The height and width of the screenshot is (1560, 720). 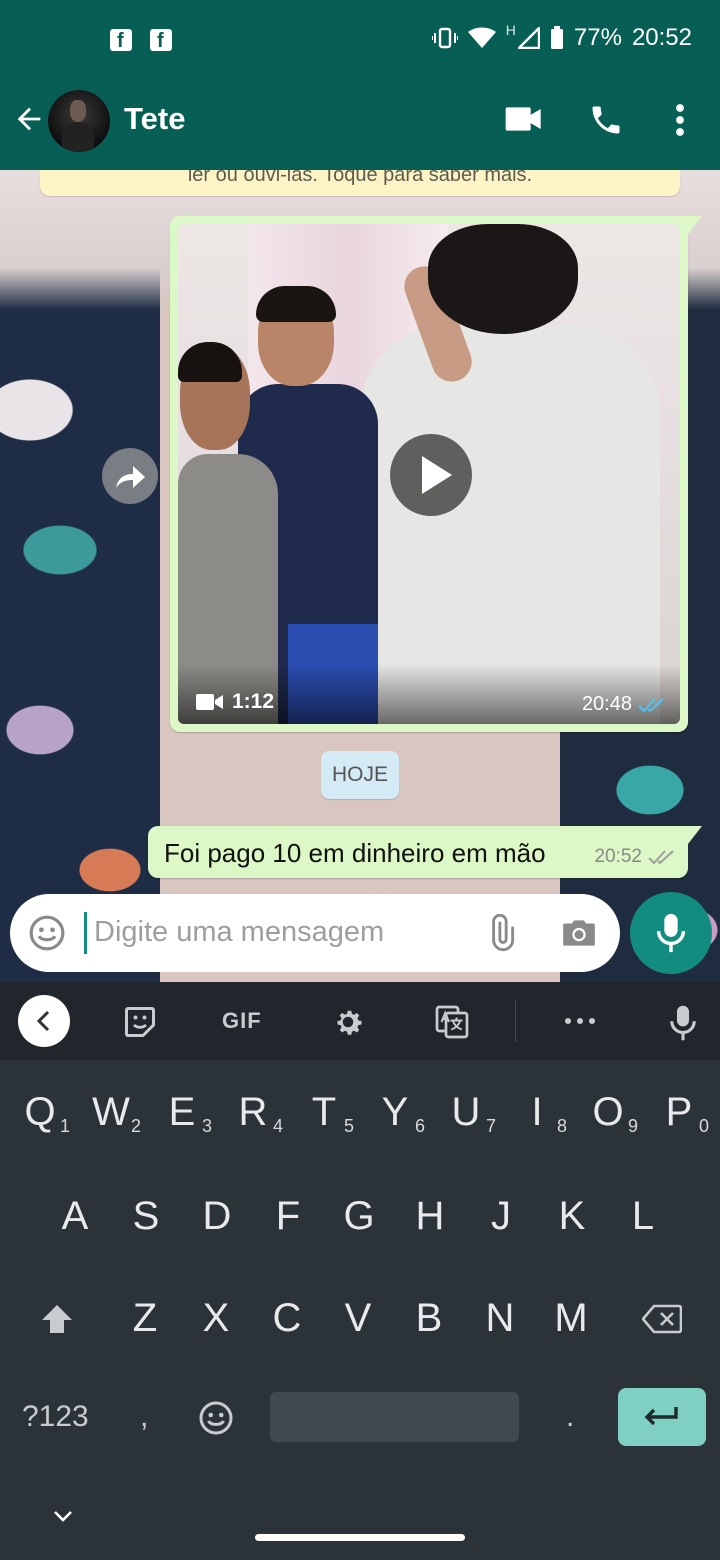 I want to click on voice-call-icon, so click(x=606, y=120).